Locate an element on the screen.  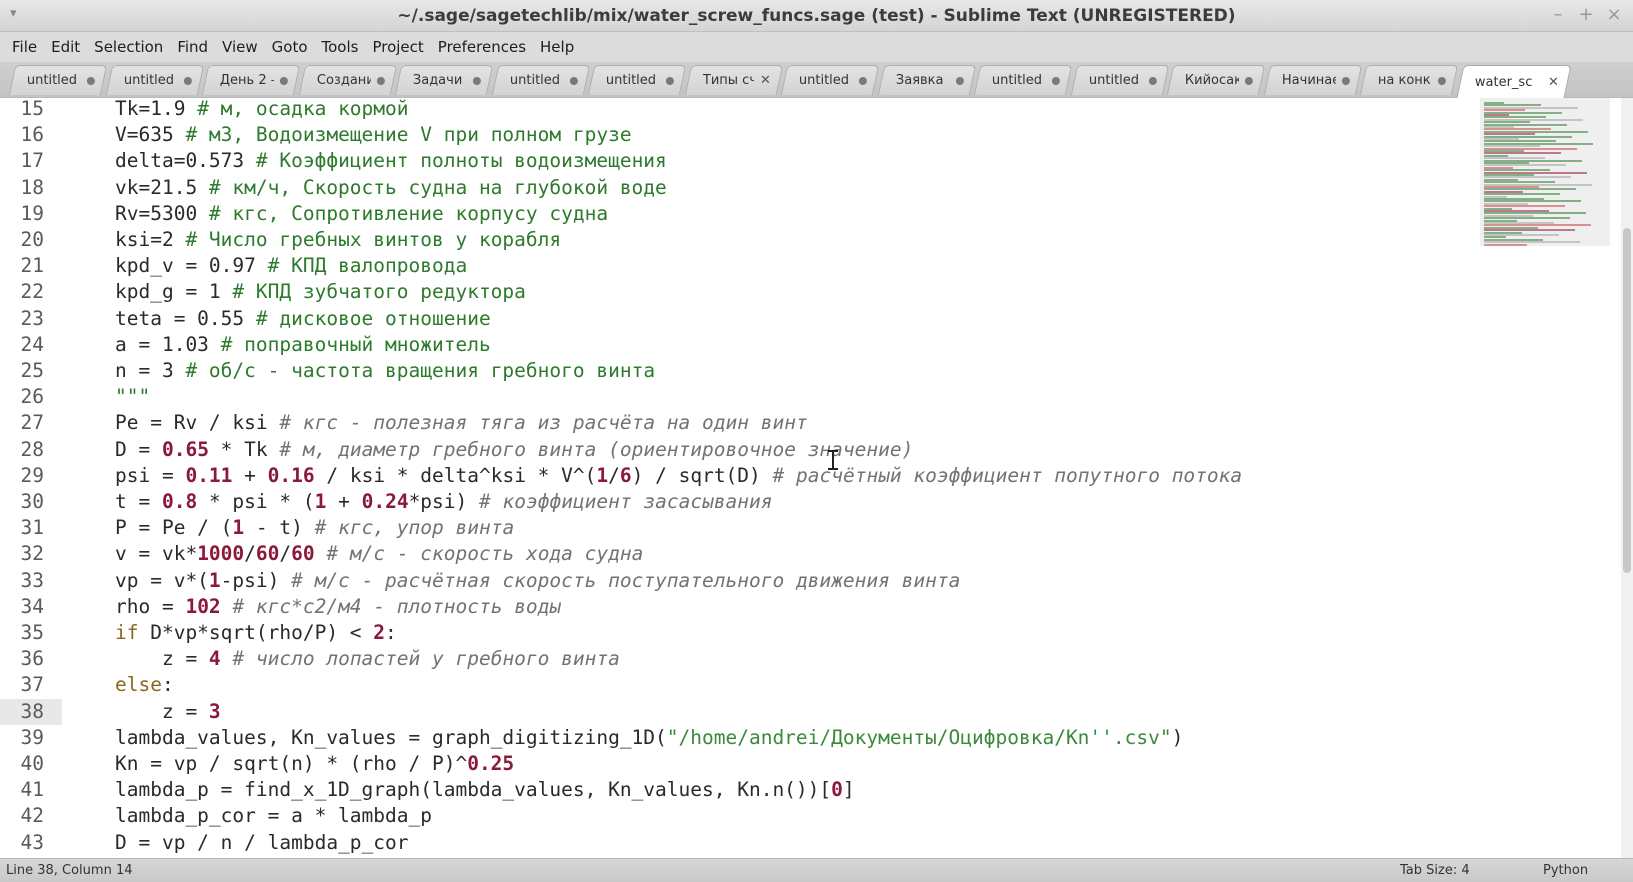
code-text: teta = 0.55 # дисковое отношение is located at coordinates (303, 319).